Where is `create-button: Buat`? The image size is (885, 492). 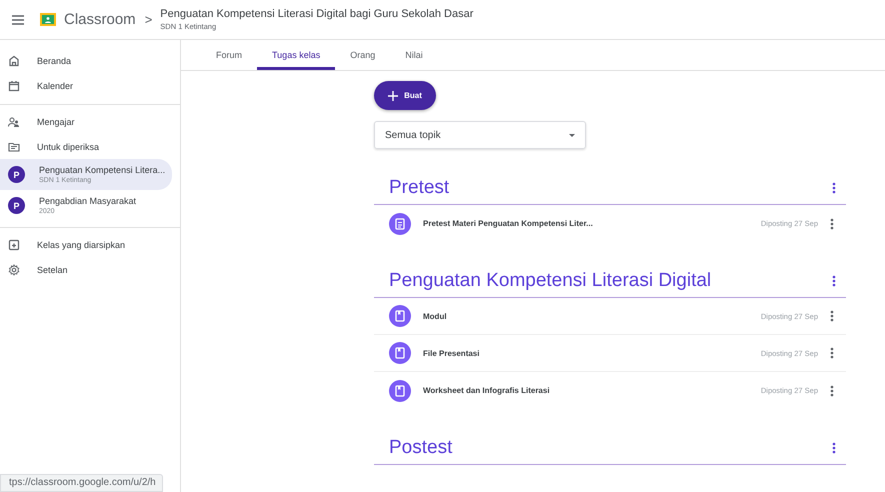 create-button: Buat is located at coordinates (405, 95).